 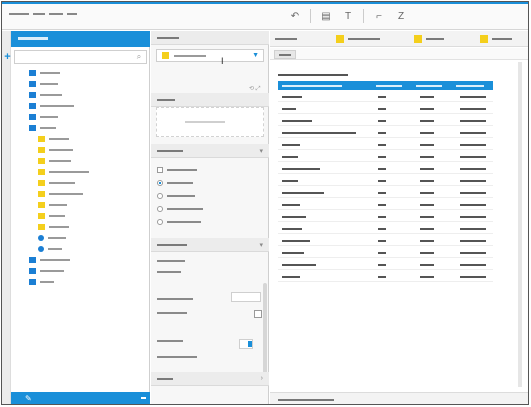 What do you see at coordinates (222, 61) in the screenshot?
I see `mouse-cursor: I` at bounding box center [222, 61].